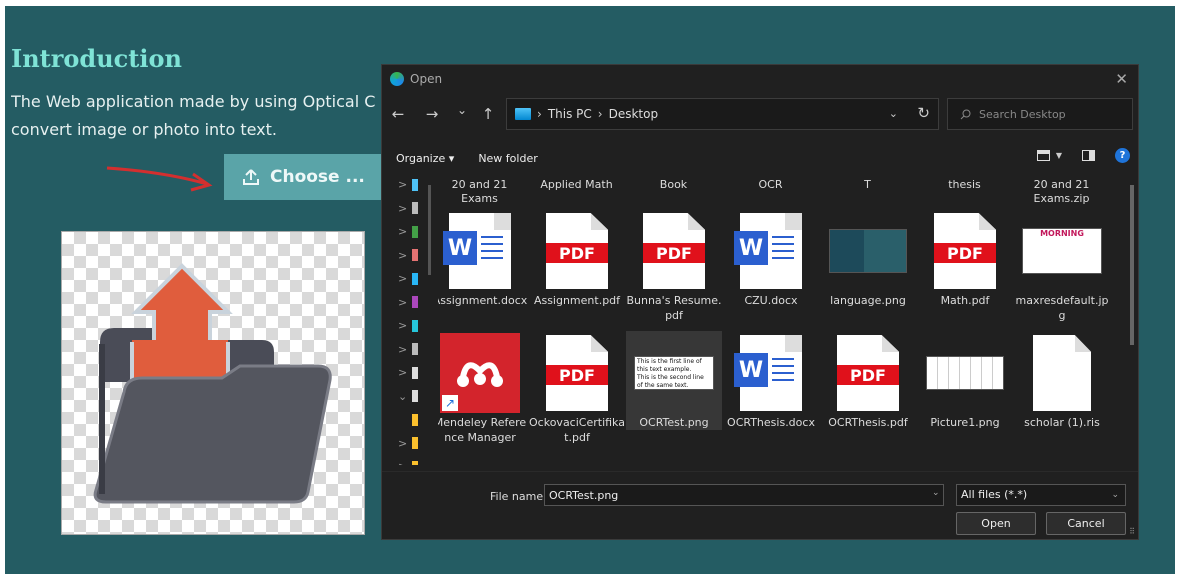  I want to click on cancel-button: Cancel, so click(1086, 523).